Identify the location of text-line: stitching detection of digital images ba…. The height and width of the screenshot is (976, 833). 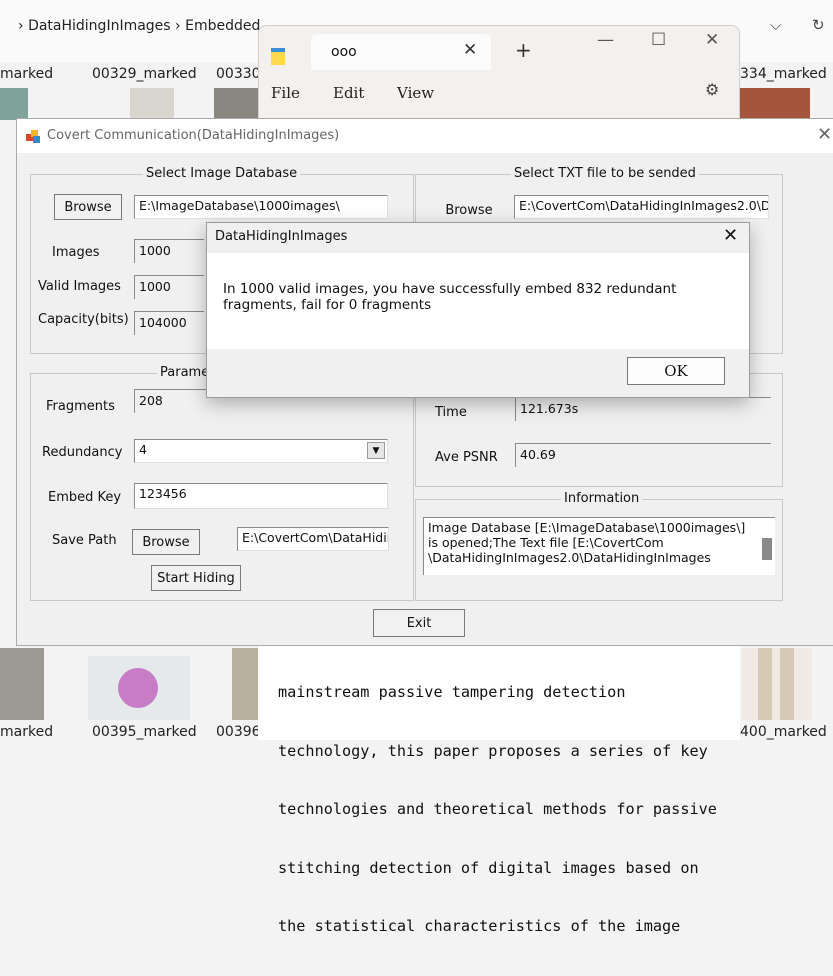
(488, 867).